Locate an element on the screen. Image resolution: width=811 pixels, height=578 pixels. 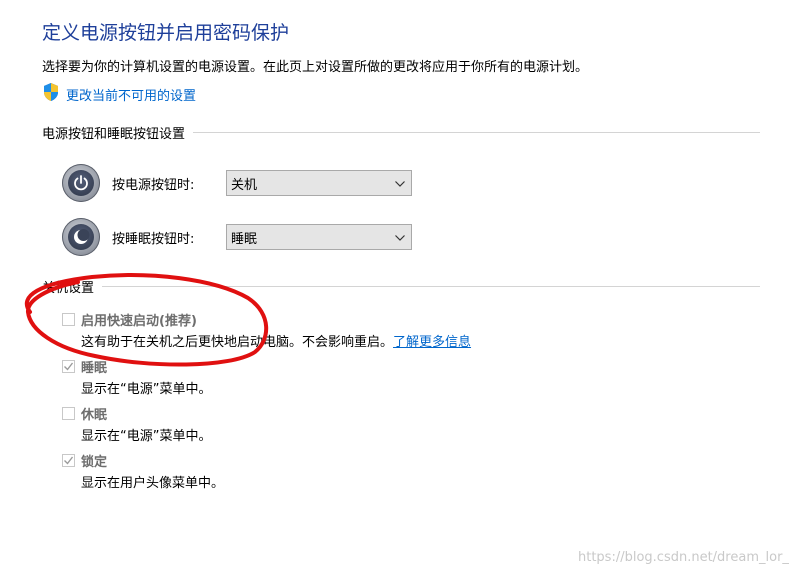
fast-startup-option: 启用快速启动(推荐) is located at coordinates (129, 319).